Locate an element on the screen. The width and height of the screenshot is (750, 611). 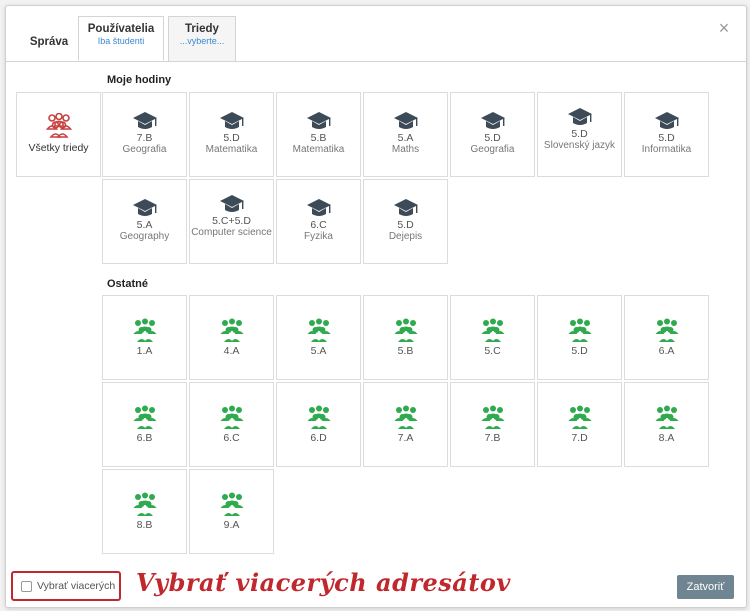
class-tile: 6.A is located at coordinates (666, 337).